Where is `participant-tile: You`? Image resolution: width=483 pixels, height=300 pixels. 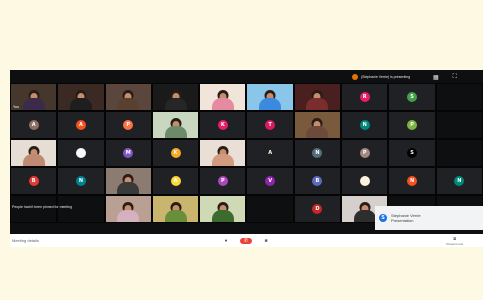
participant-tile: You is located at coordinates (34, 97).